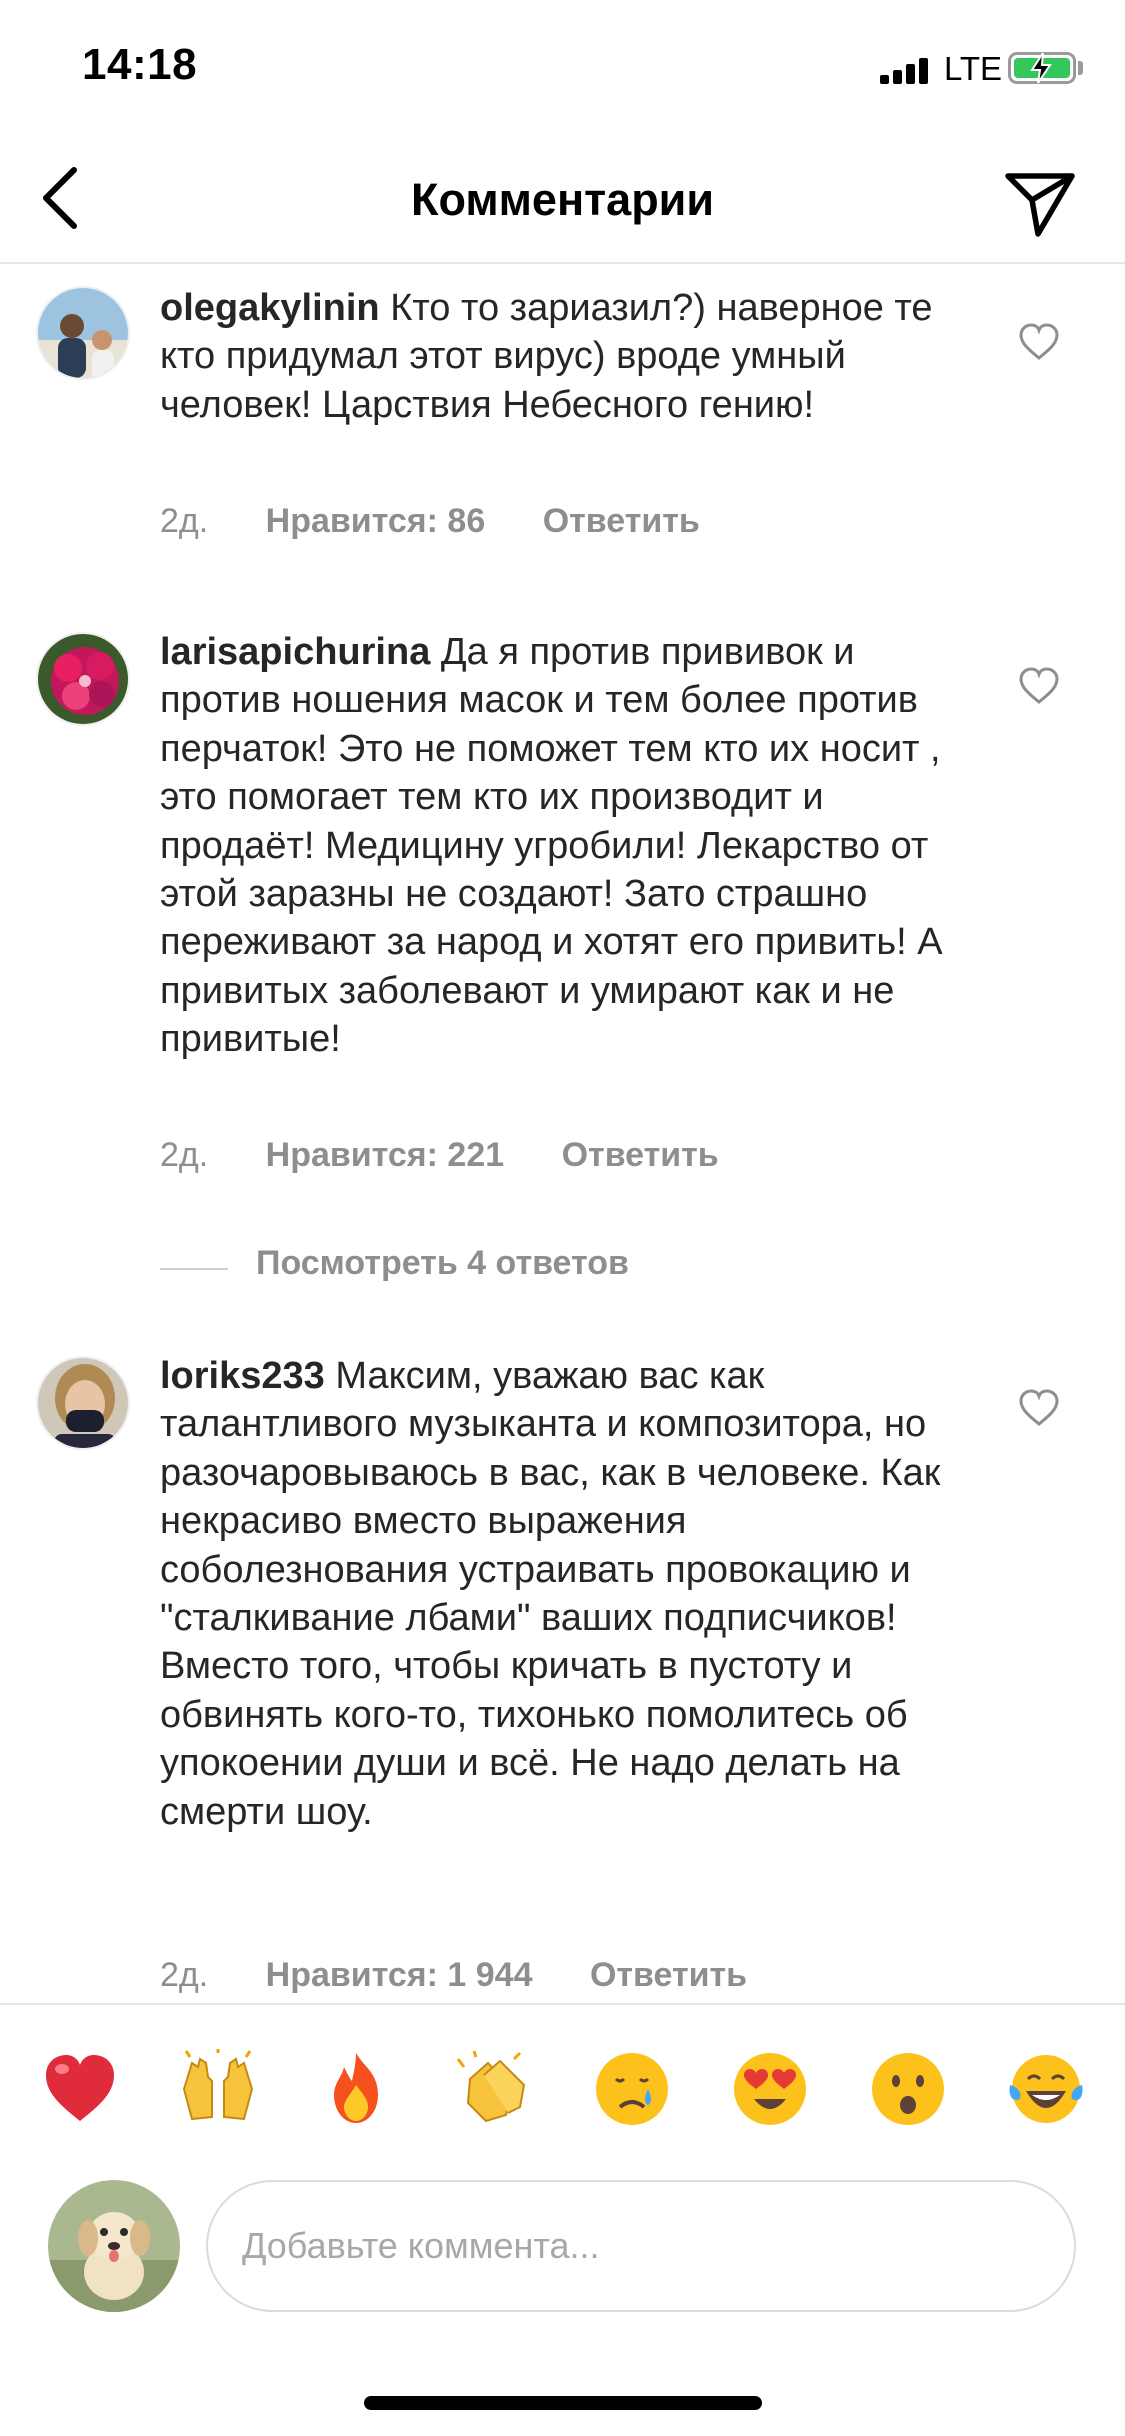  Describe the element at coordinates (1041, 68) in the screenshot. I see `charging-bolt-icon` at that location.